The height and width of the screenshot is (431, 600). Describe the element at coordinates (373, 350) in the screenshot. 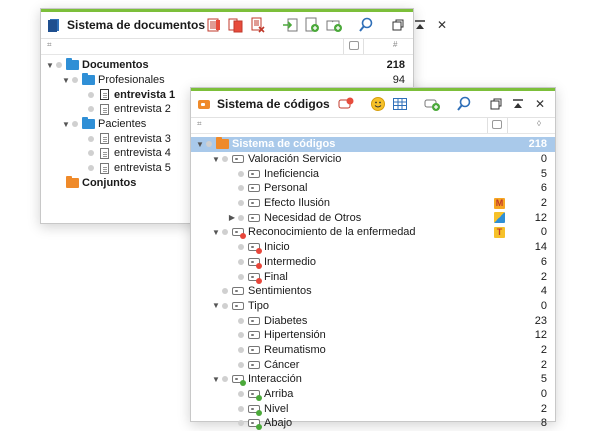

I see `tree-row-reumatismo: Reumatismo 2` at that location.